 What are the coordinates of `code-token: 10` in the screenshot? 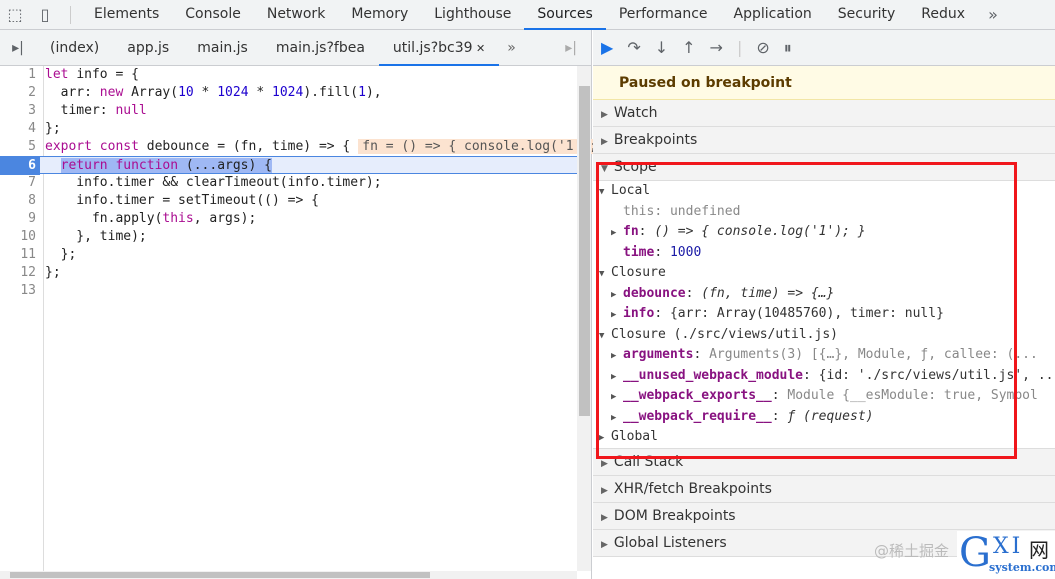 It's located at (186, 92).